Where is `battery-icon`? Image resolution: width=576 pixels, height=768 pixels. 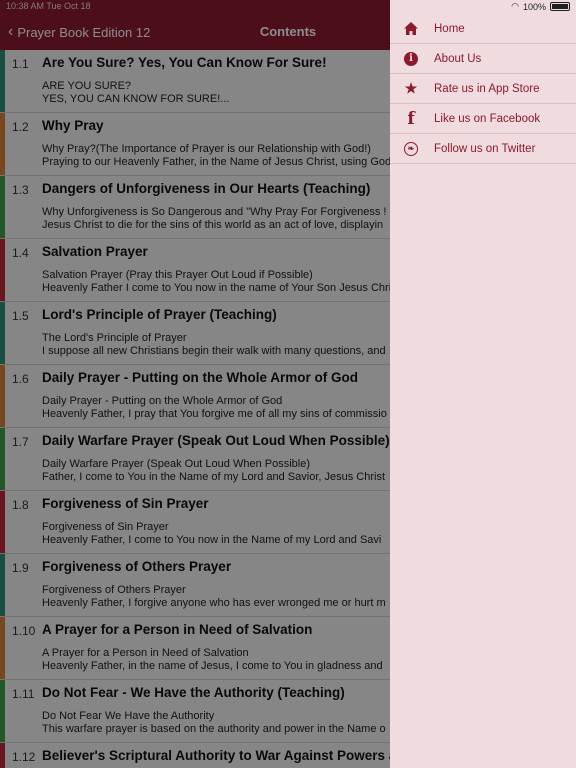
battery-icon is located at coordinates (560, 6).